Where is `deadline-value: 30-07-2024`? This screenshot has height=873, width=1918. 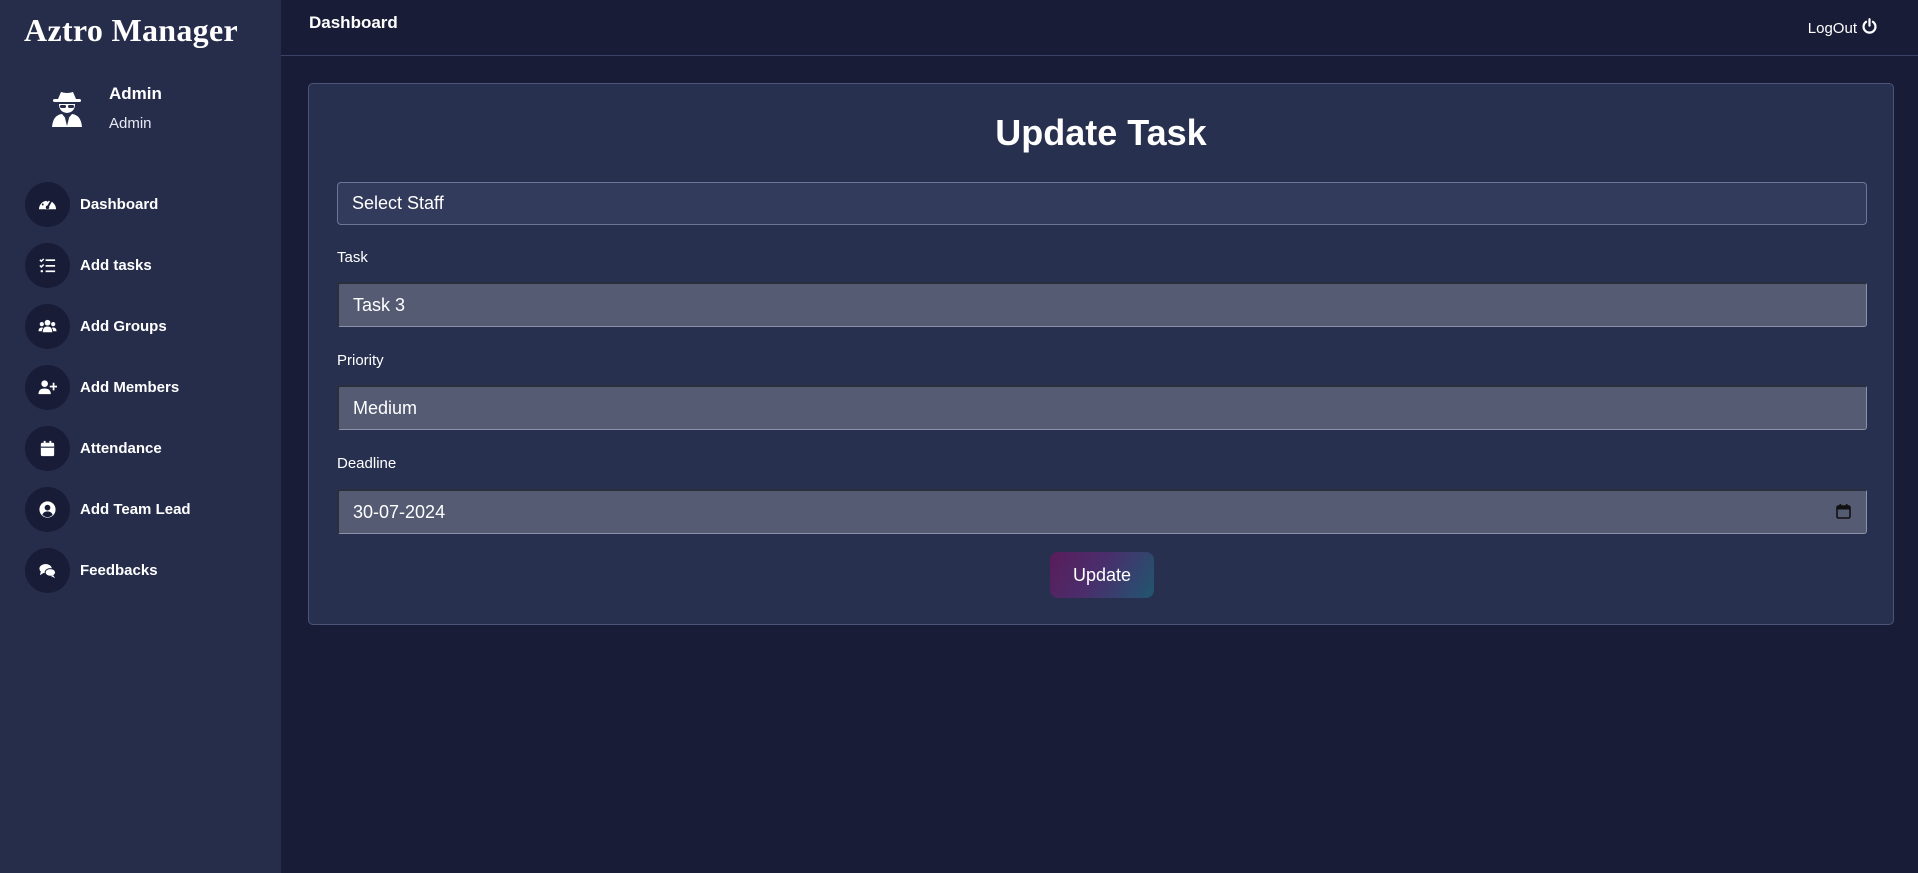 deadline-value: 30-07-2024 is located at coordinates (399, 511).